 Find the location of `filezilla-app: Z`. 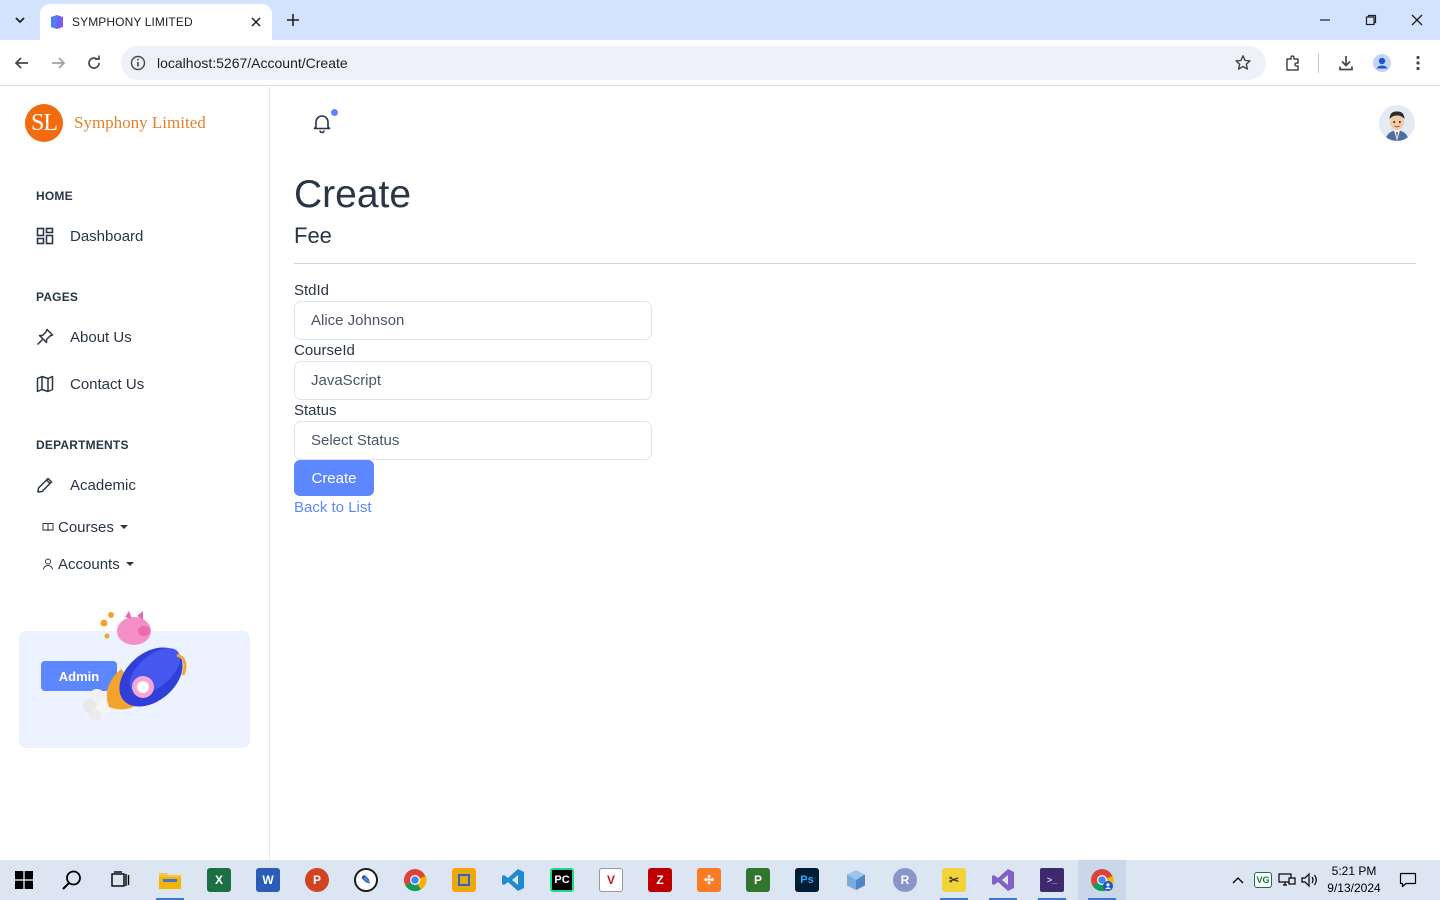

filezilla-app: Z is located at coordinates (660, 880).